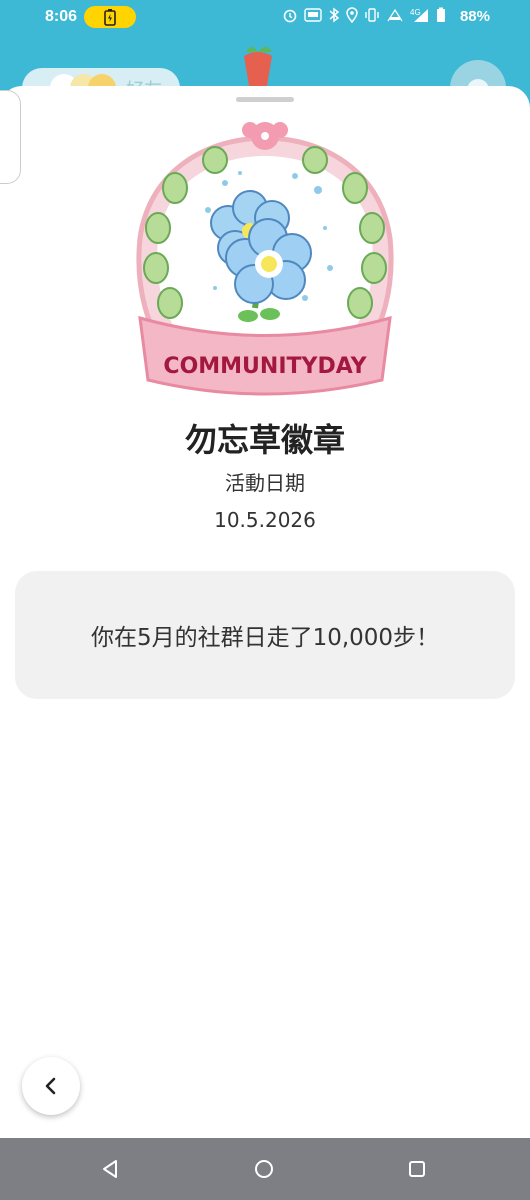 Image resolution: width=530 pixels, height=1200 pixels. I want to click on signal-icon: 4G, so click(420, 17).